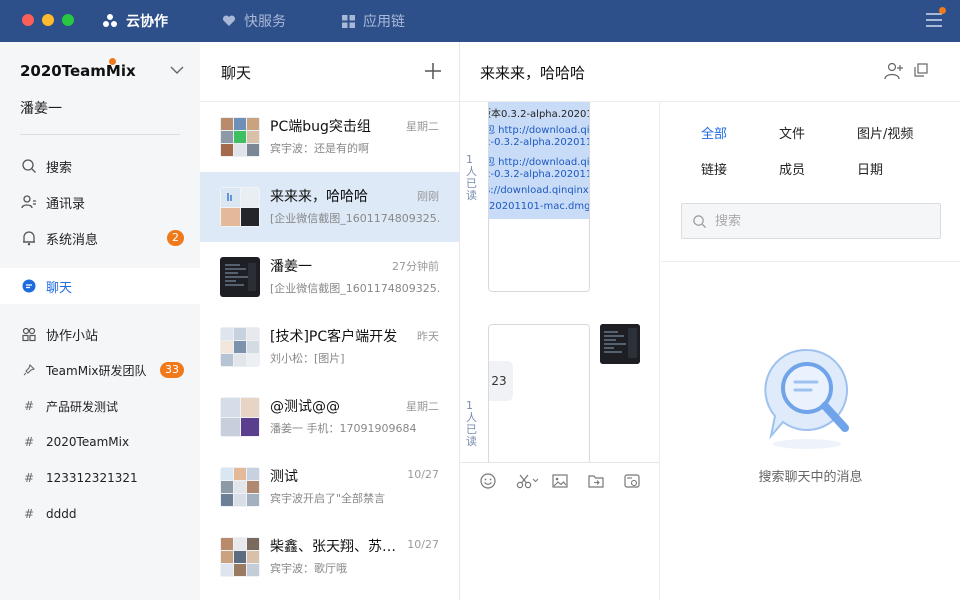 The image size is (960, 600). I want to click on add-member-icon, so click(894, 71).